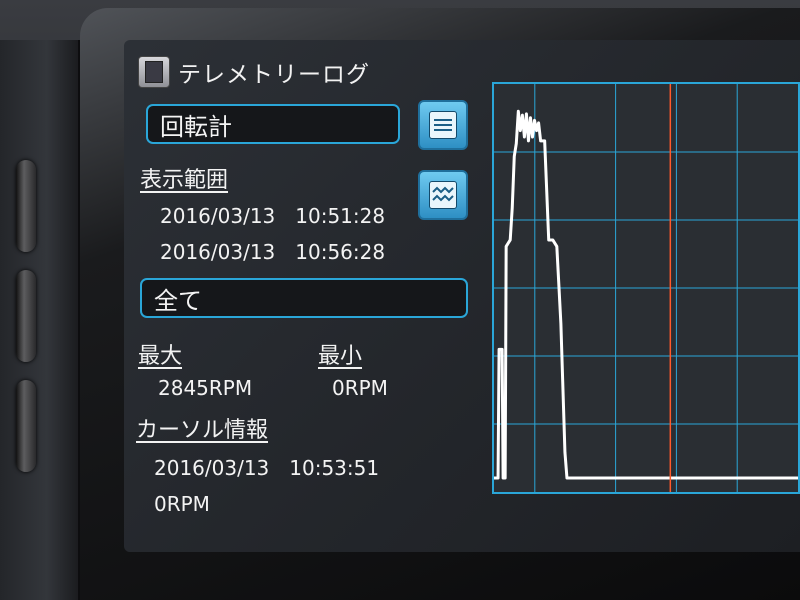 Image resolution: width=800 pixels, height=600 pixels. What do you see at coordinates (267, 468) in the screenshot?
I see `cursor-time: 2016/03/13 10:53:51` at bounding box center [267, 468].